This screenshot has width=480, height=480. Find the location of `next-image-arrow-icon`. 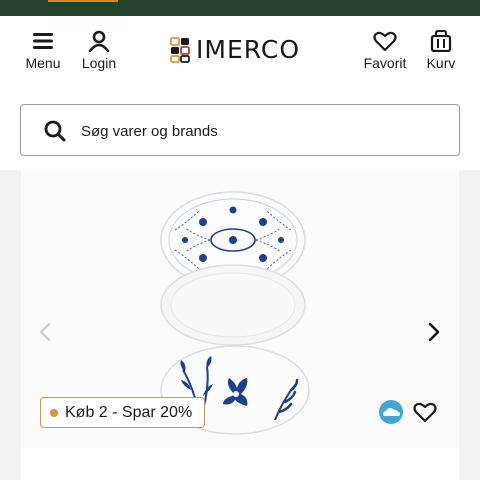

next-image-arrow-icon is located at coordinates (433, 332).